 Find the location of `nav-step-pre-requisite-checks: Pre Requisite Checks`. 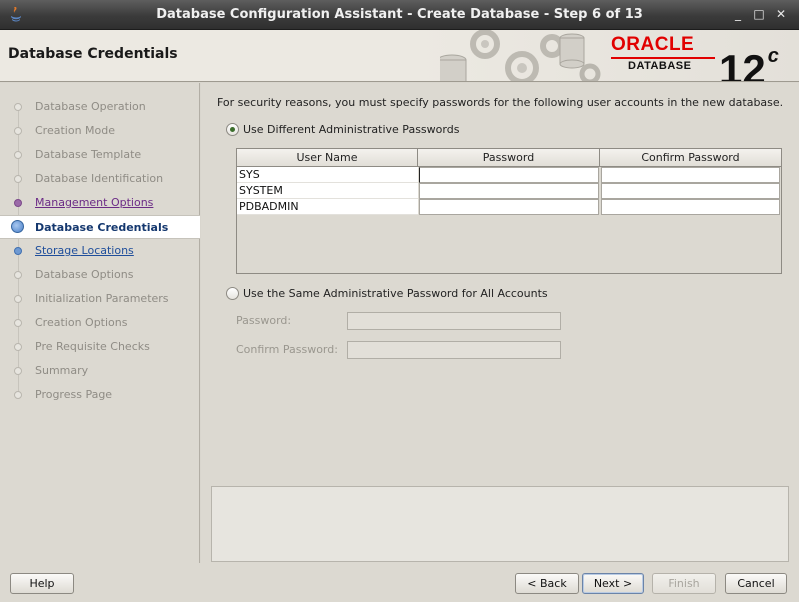

nav-step-pre-requisite-checks: Pre Requisite Checks is located at coordinates (100, 347).